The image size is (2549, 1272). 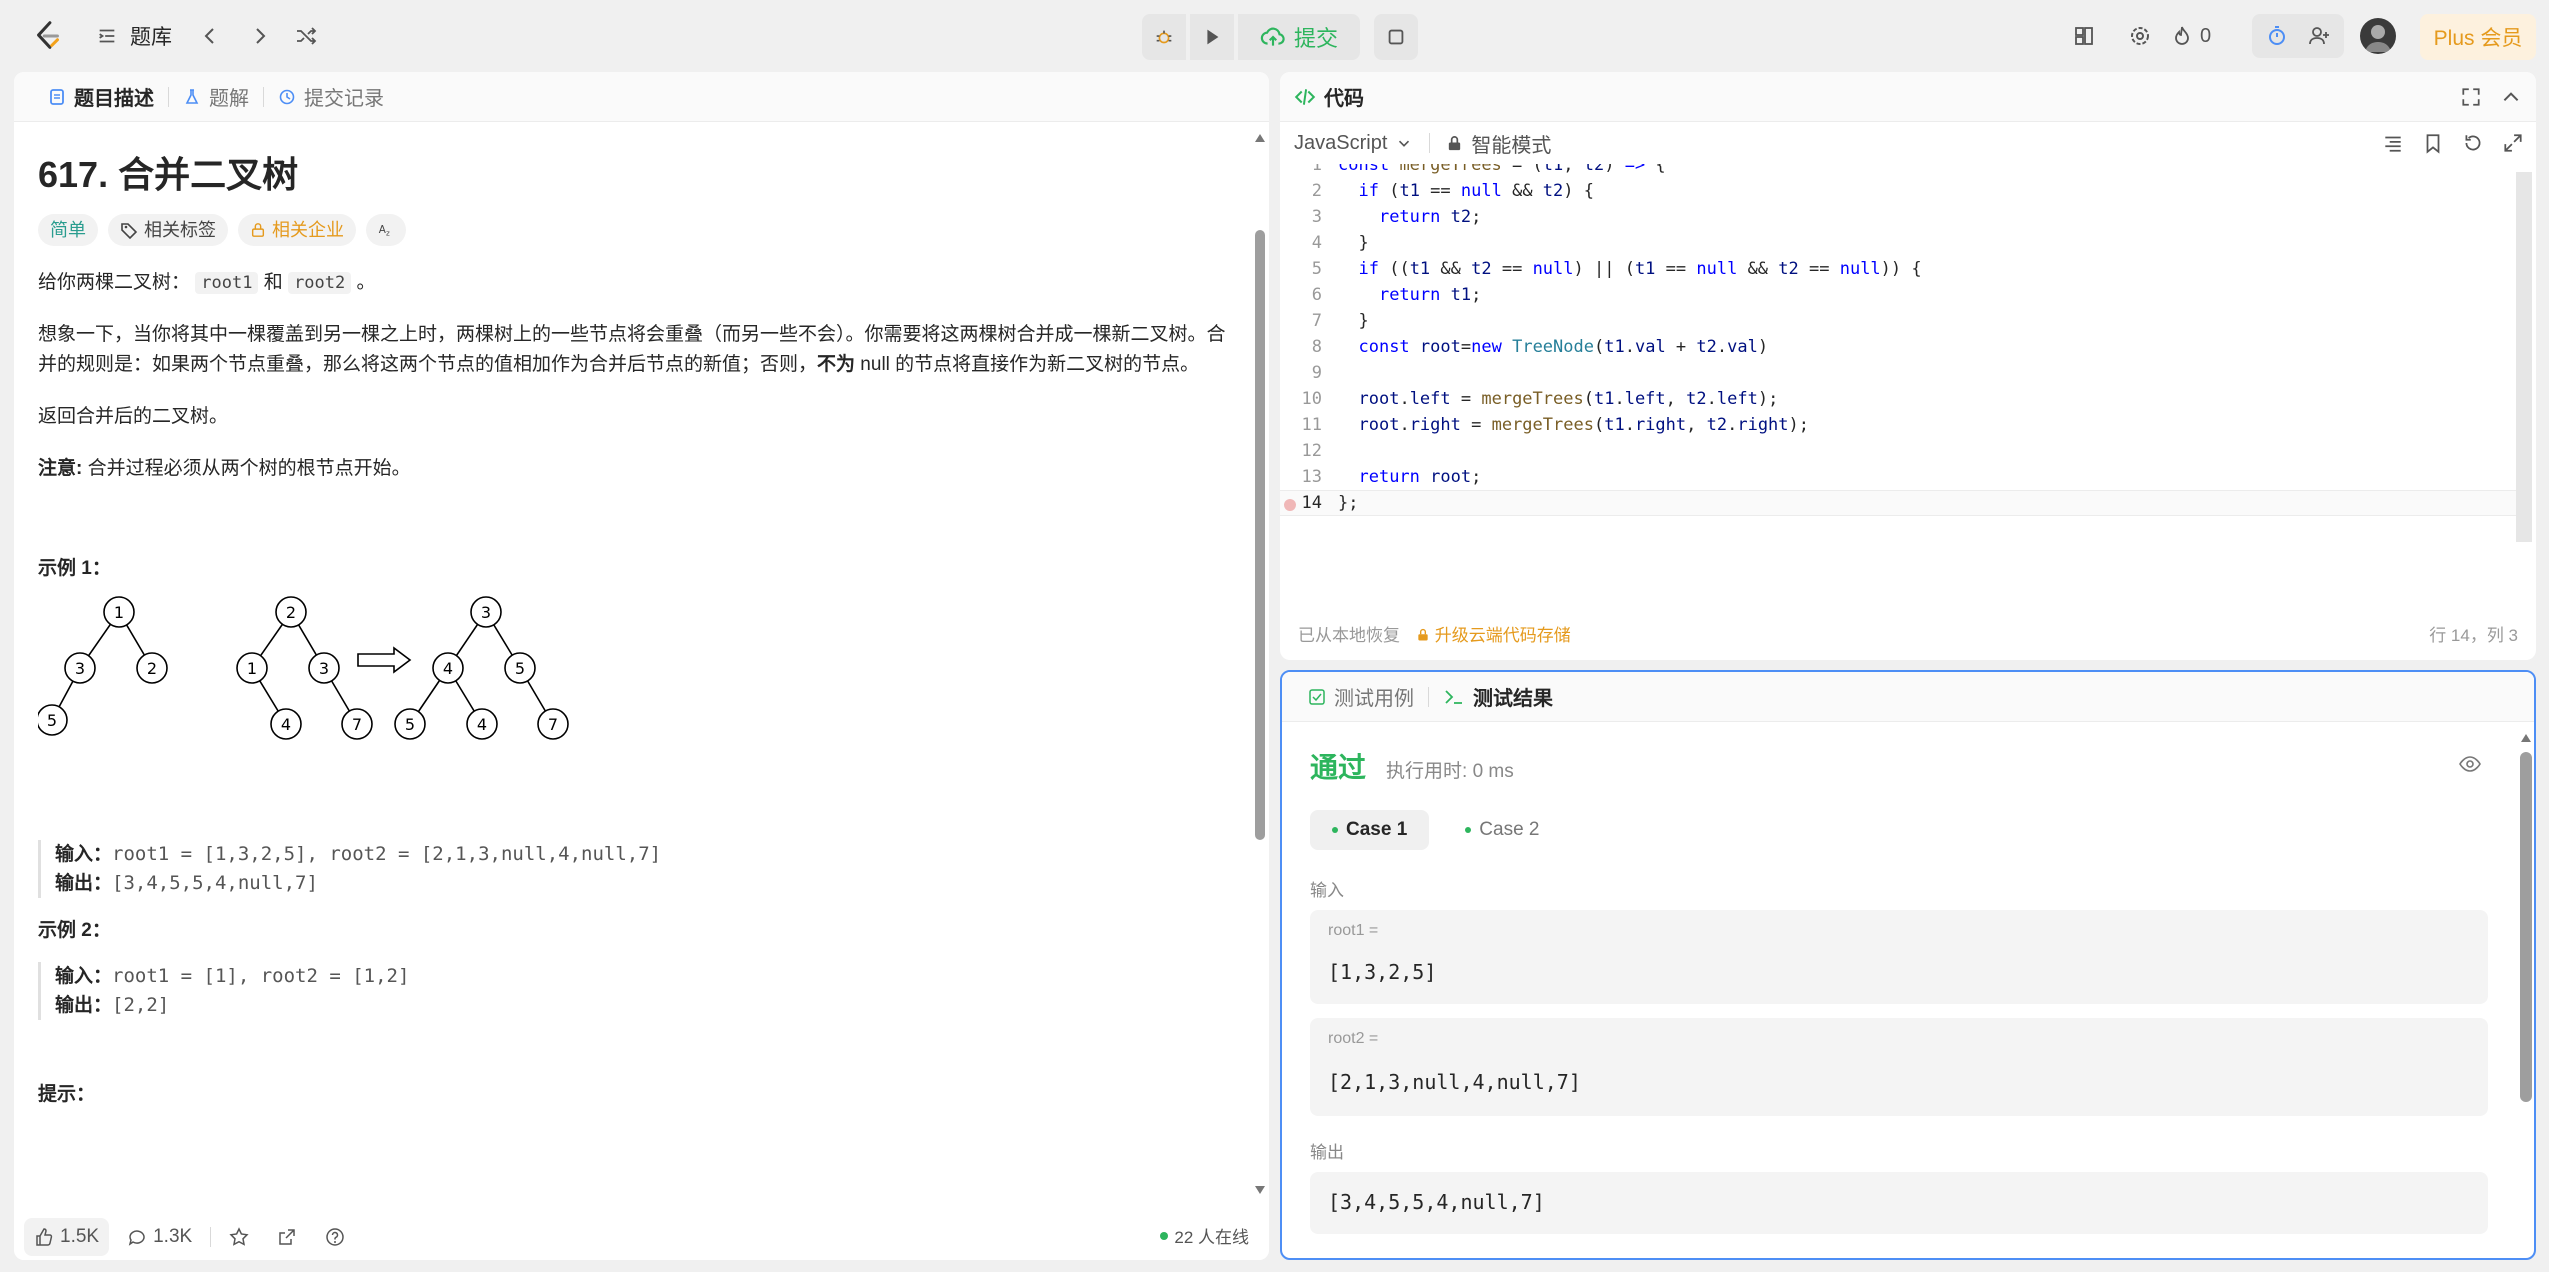 What do you see at coordinates (227, 283) in the screenshot?
I see `root1-code: root1` at bounding box center [227, 283].